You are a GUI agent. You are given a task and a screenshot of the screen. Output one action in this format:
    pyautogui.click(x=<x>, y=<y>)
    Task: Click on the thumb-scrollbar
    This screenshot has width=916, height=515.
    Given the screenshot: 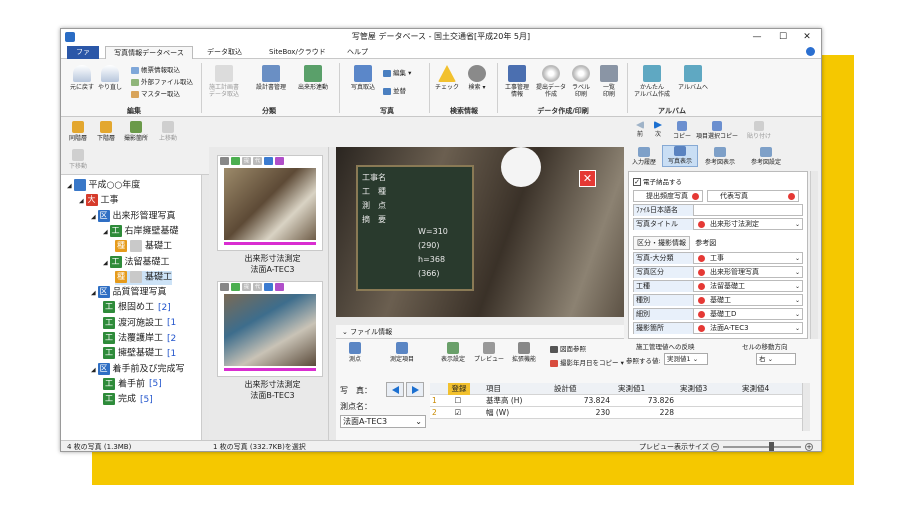 What is the action you would take?
    pyautogui.click(x=332, y=293)
    